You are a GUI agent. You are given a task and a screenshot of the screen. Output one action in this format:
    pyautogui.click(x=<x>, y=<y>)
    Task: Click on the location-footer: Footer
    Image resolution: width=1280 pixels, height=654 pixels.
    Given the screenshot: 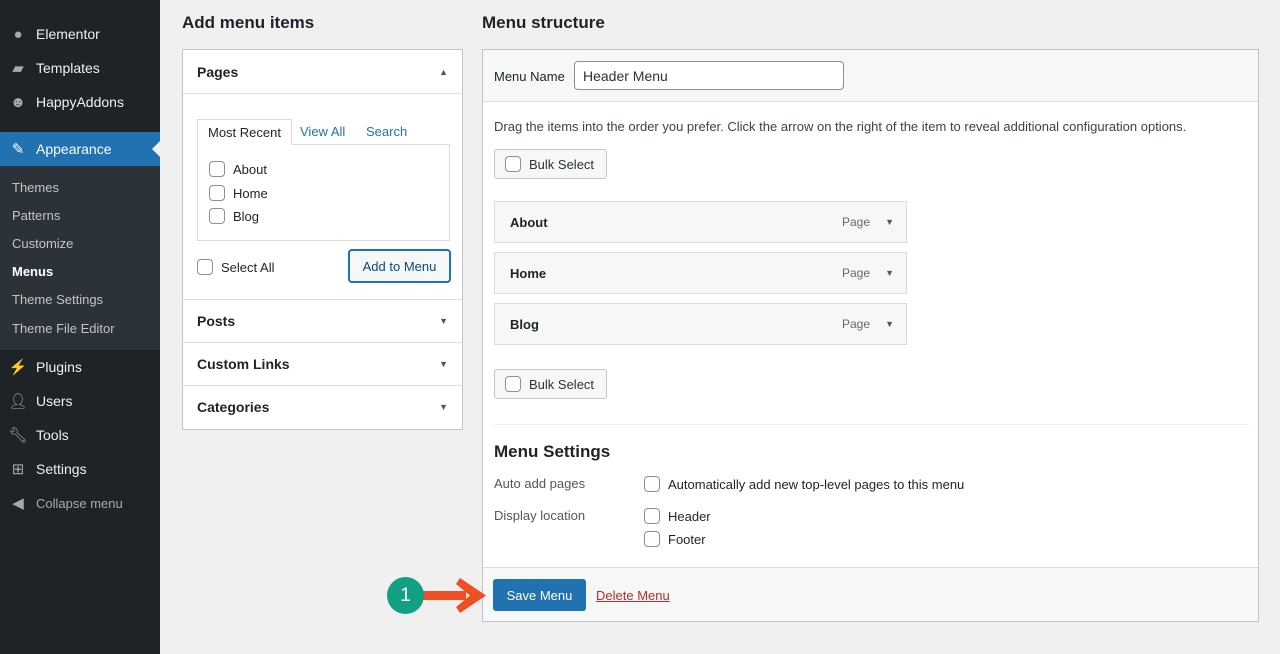 What is the action you would take?
    pyautogui.click(x=675, y=539)
    